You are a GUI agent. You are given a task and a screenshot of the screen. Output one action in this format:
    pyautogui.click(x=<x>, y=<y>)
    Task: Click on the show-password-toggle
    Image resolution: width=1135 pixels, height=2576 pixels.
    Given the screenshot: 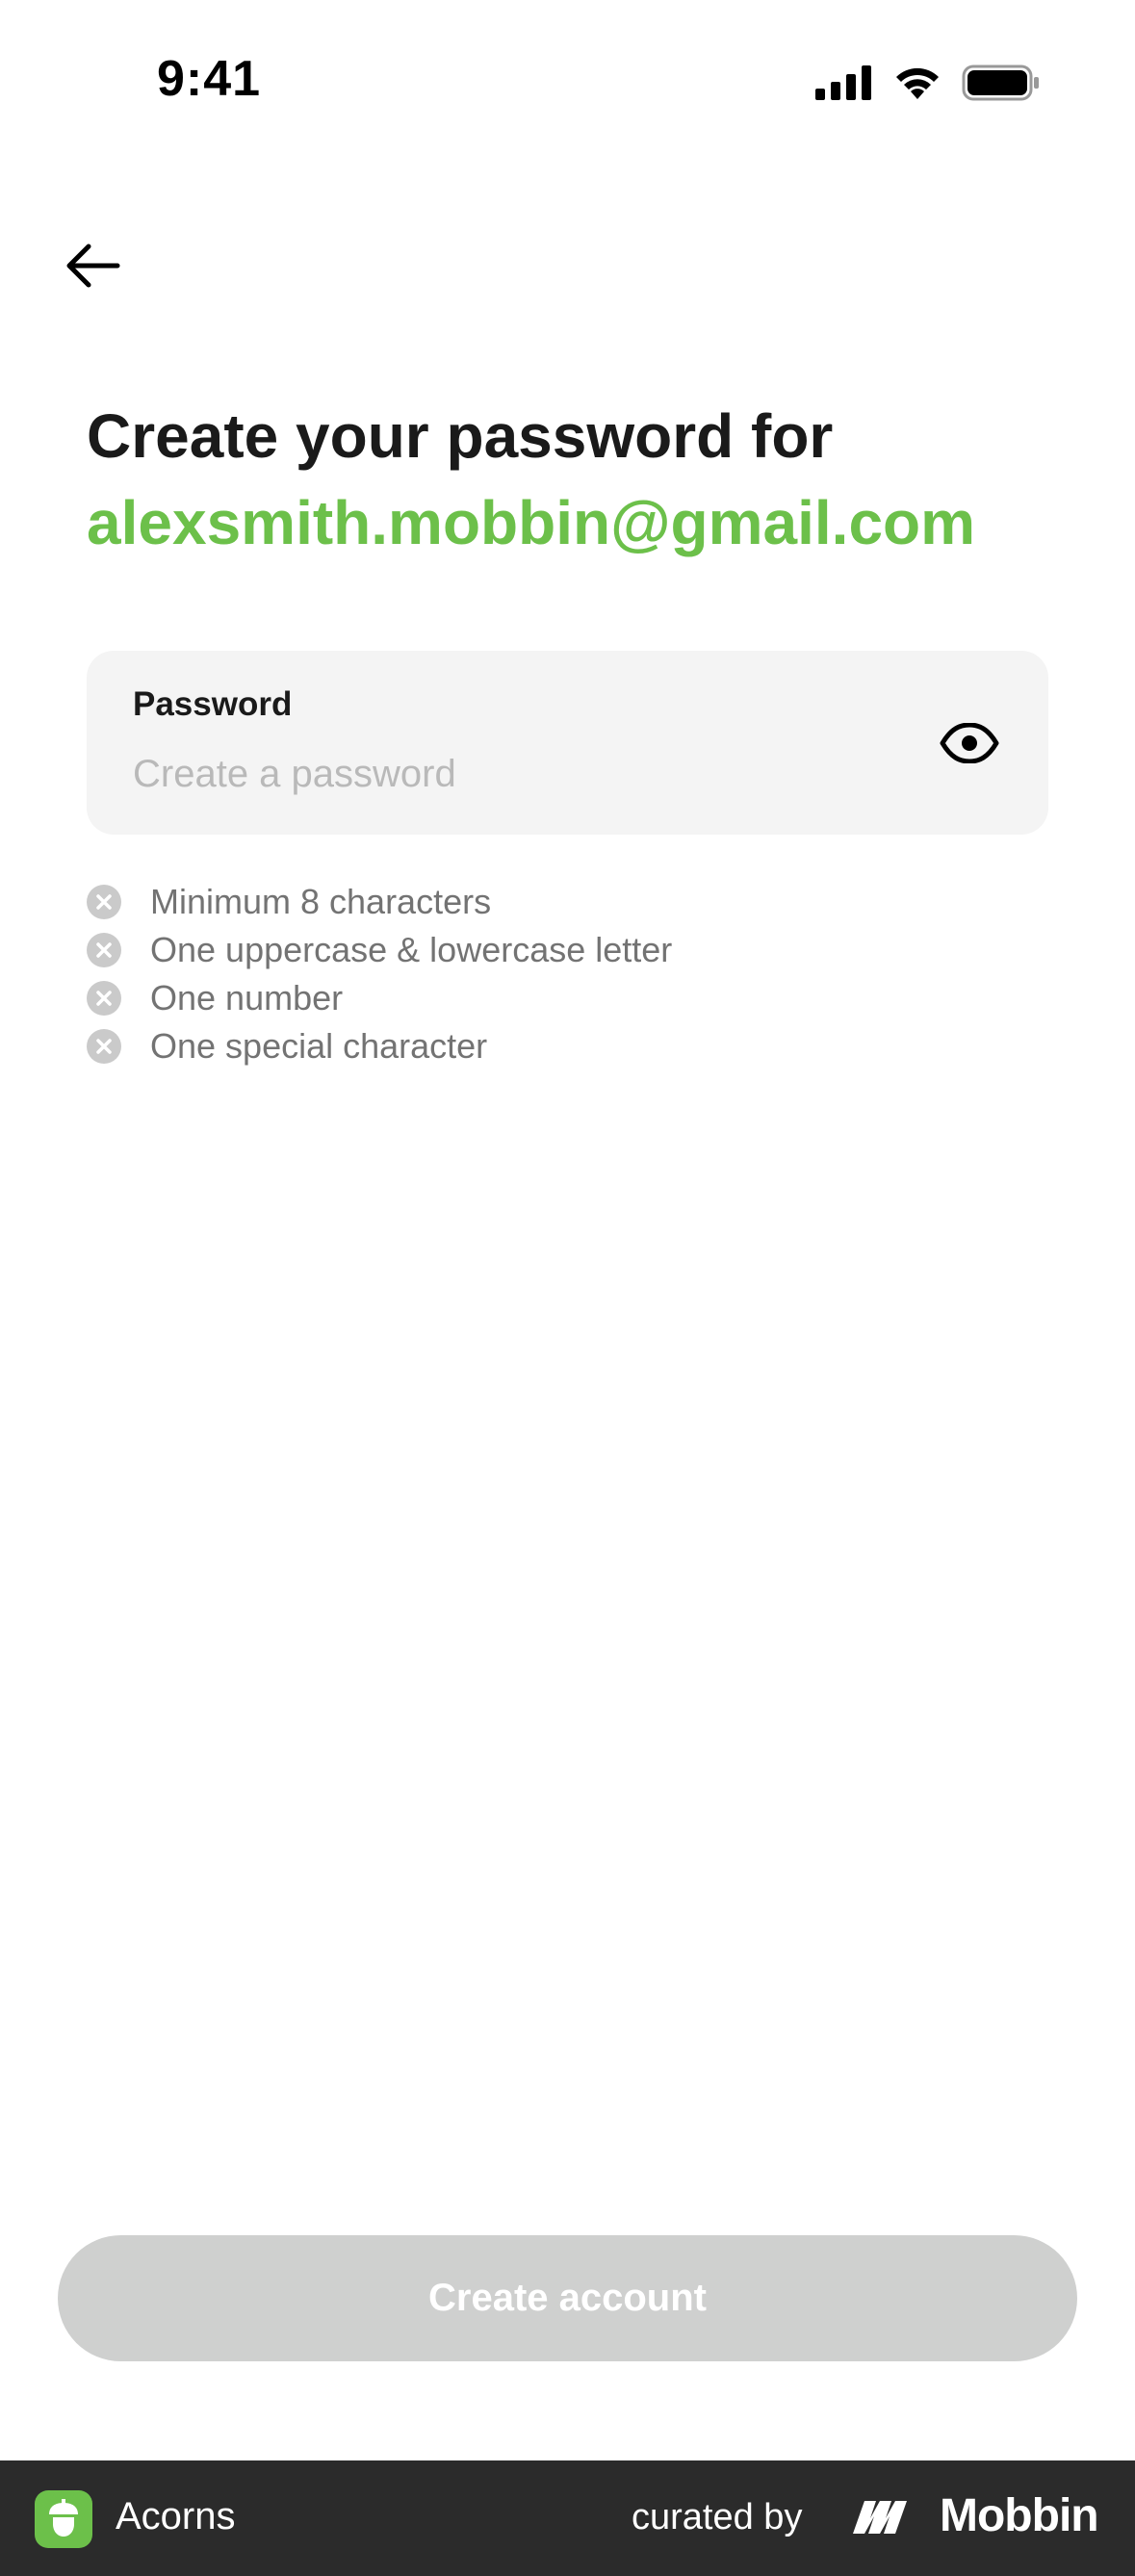 What is the action you would take?
    pyautogui.click(x=969, y=743)
    